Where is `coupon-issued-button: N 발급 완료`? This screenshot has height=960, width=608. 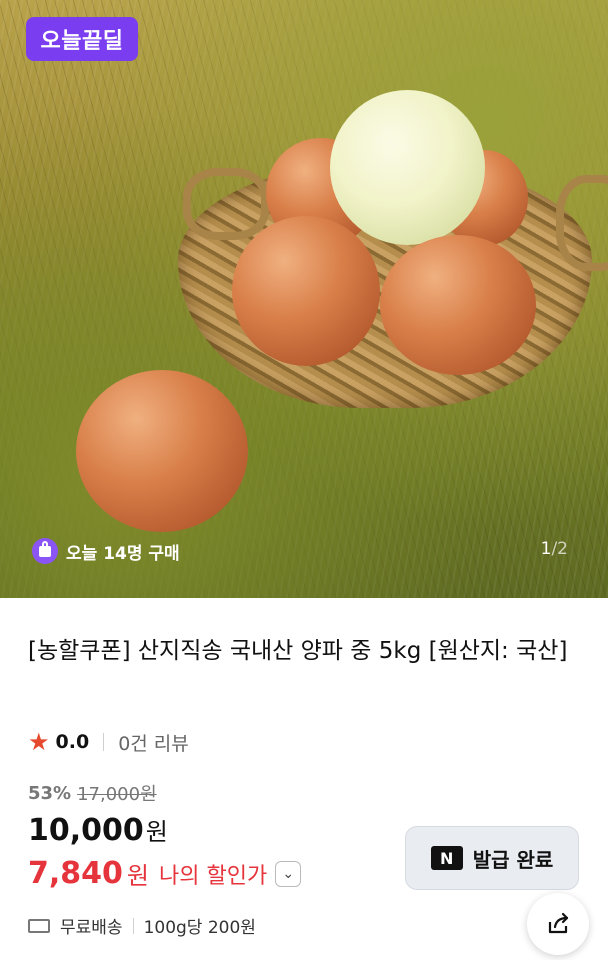 coupon-issued-button: N 발급 완료 is located at coordinates (492, 858).